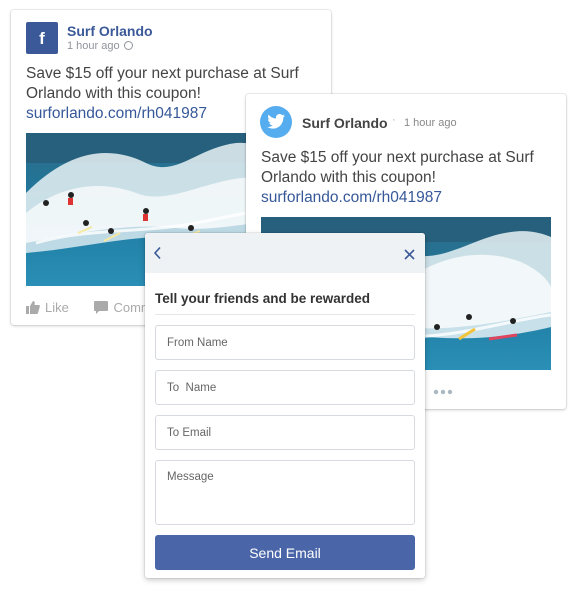  Describe the element at coordinates (430, 123) in the screenshot. I see `twitter-post-time: 1 hour ago` at that location.